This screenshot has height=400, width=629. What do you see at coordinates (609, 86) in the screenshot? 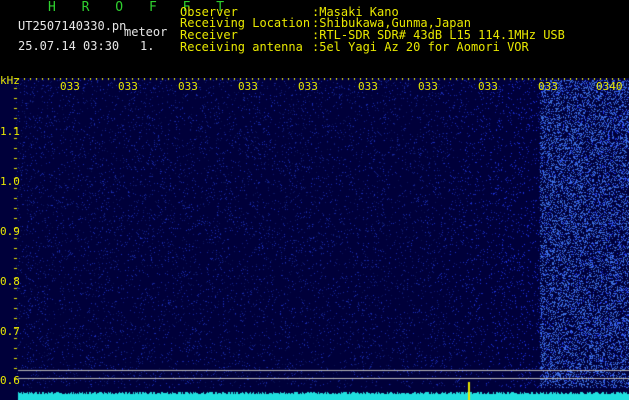
I see `time-tick-label: 0340` at bounding box center [609, 86].